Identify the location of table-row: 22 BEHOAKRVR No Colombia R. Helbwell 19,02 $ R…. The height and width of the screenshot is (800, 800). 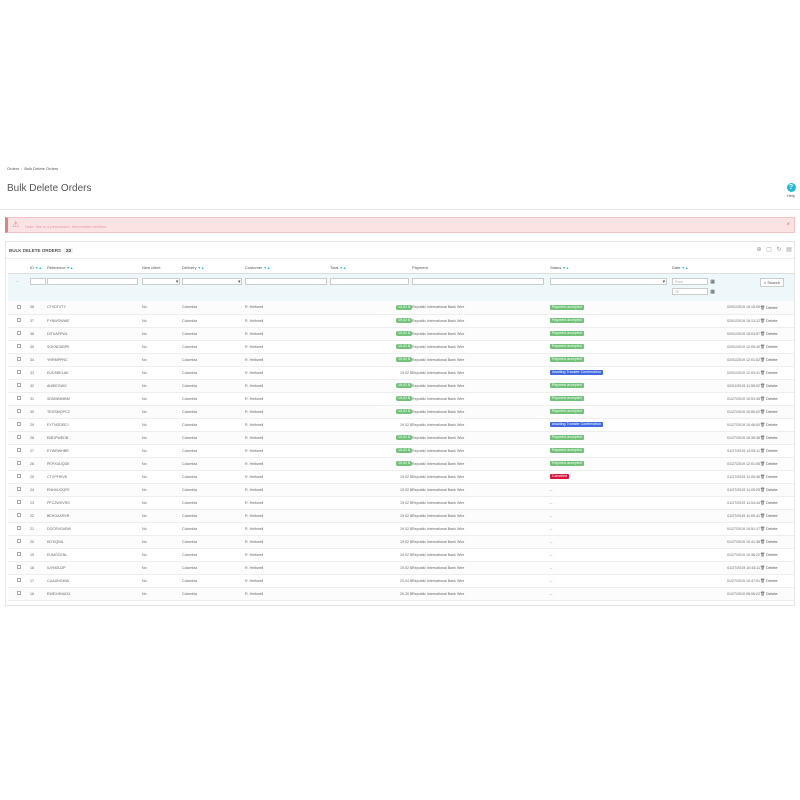
(401, 516).